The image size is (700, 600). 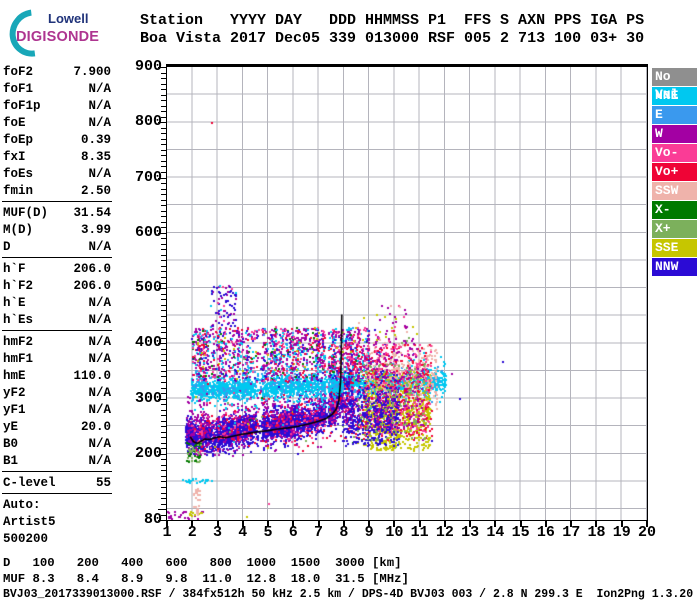 I want to click on legend-item-SSW: SSW, so click(x=674, y=191).